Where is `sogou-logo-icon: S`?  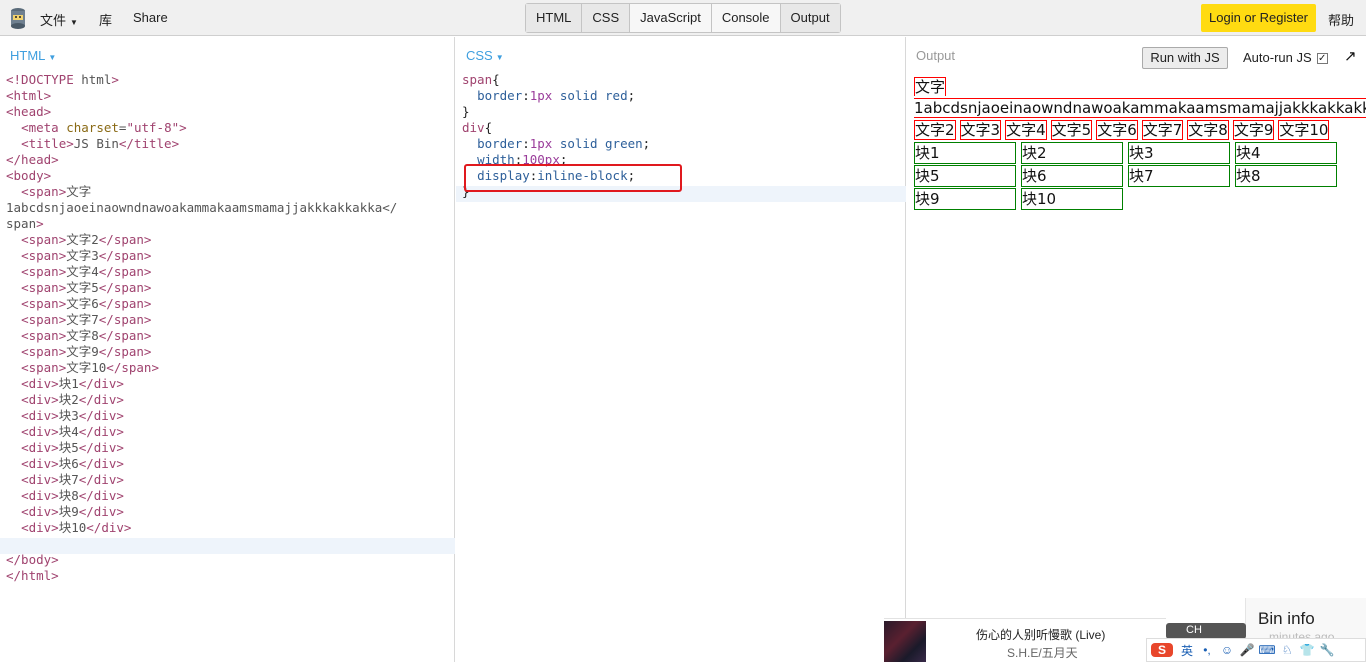 sogou-logo-icon: S is located at coordinates (1162, 650).